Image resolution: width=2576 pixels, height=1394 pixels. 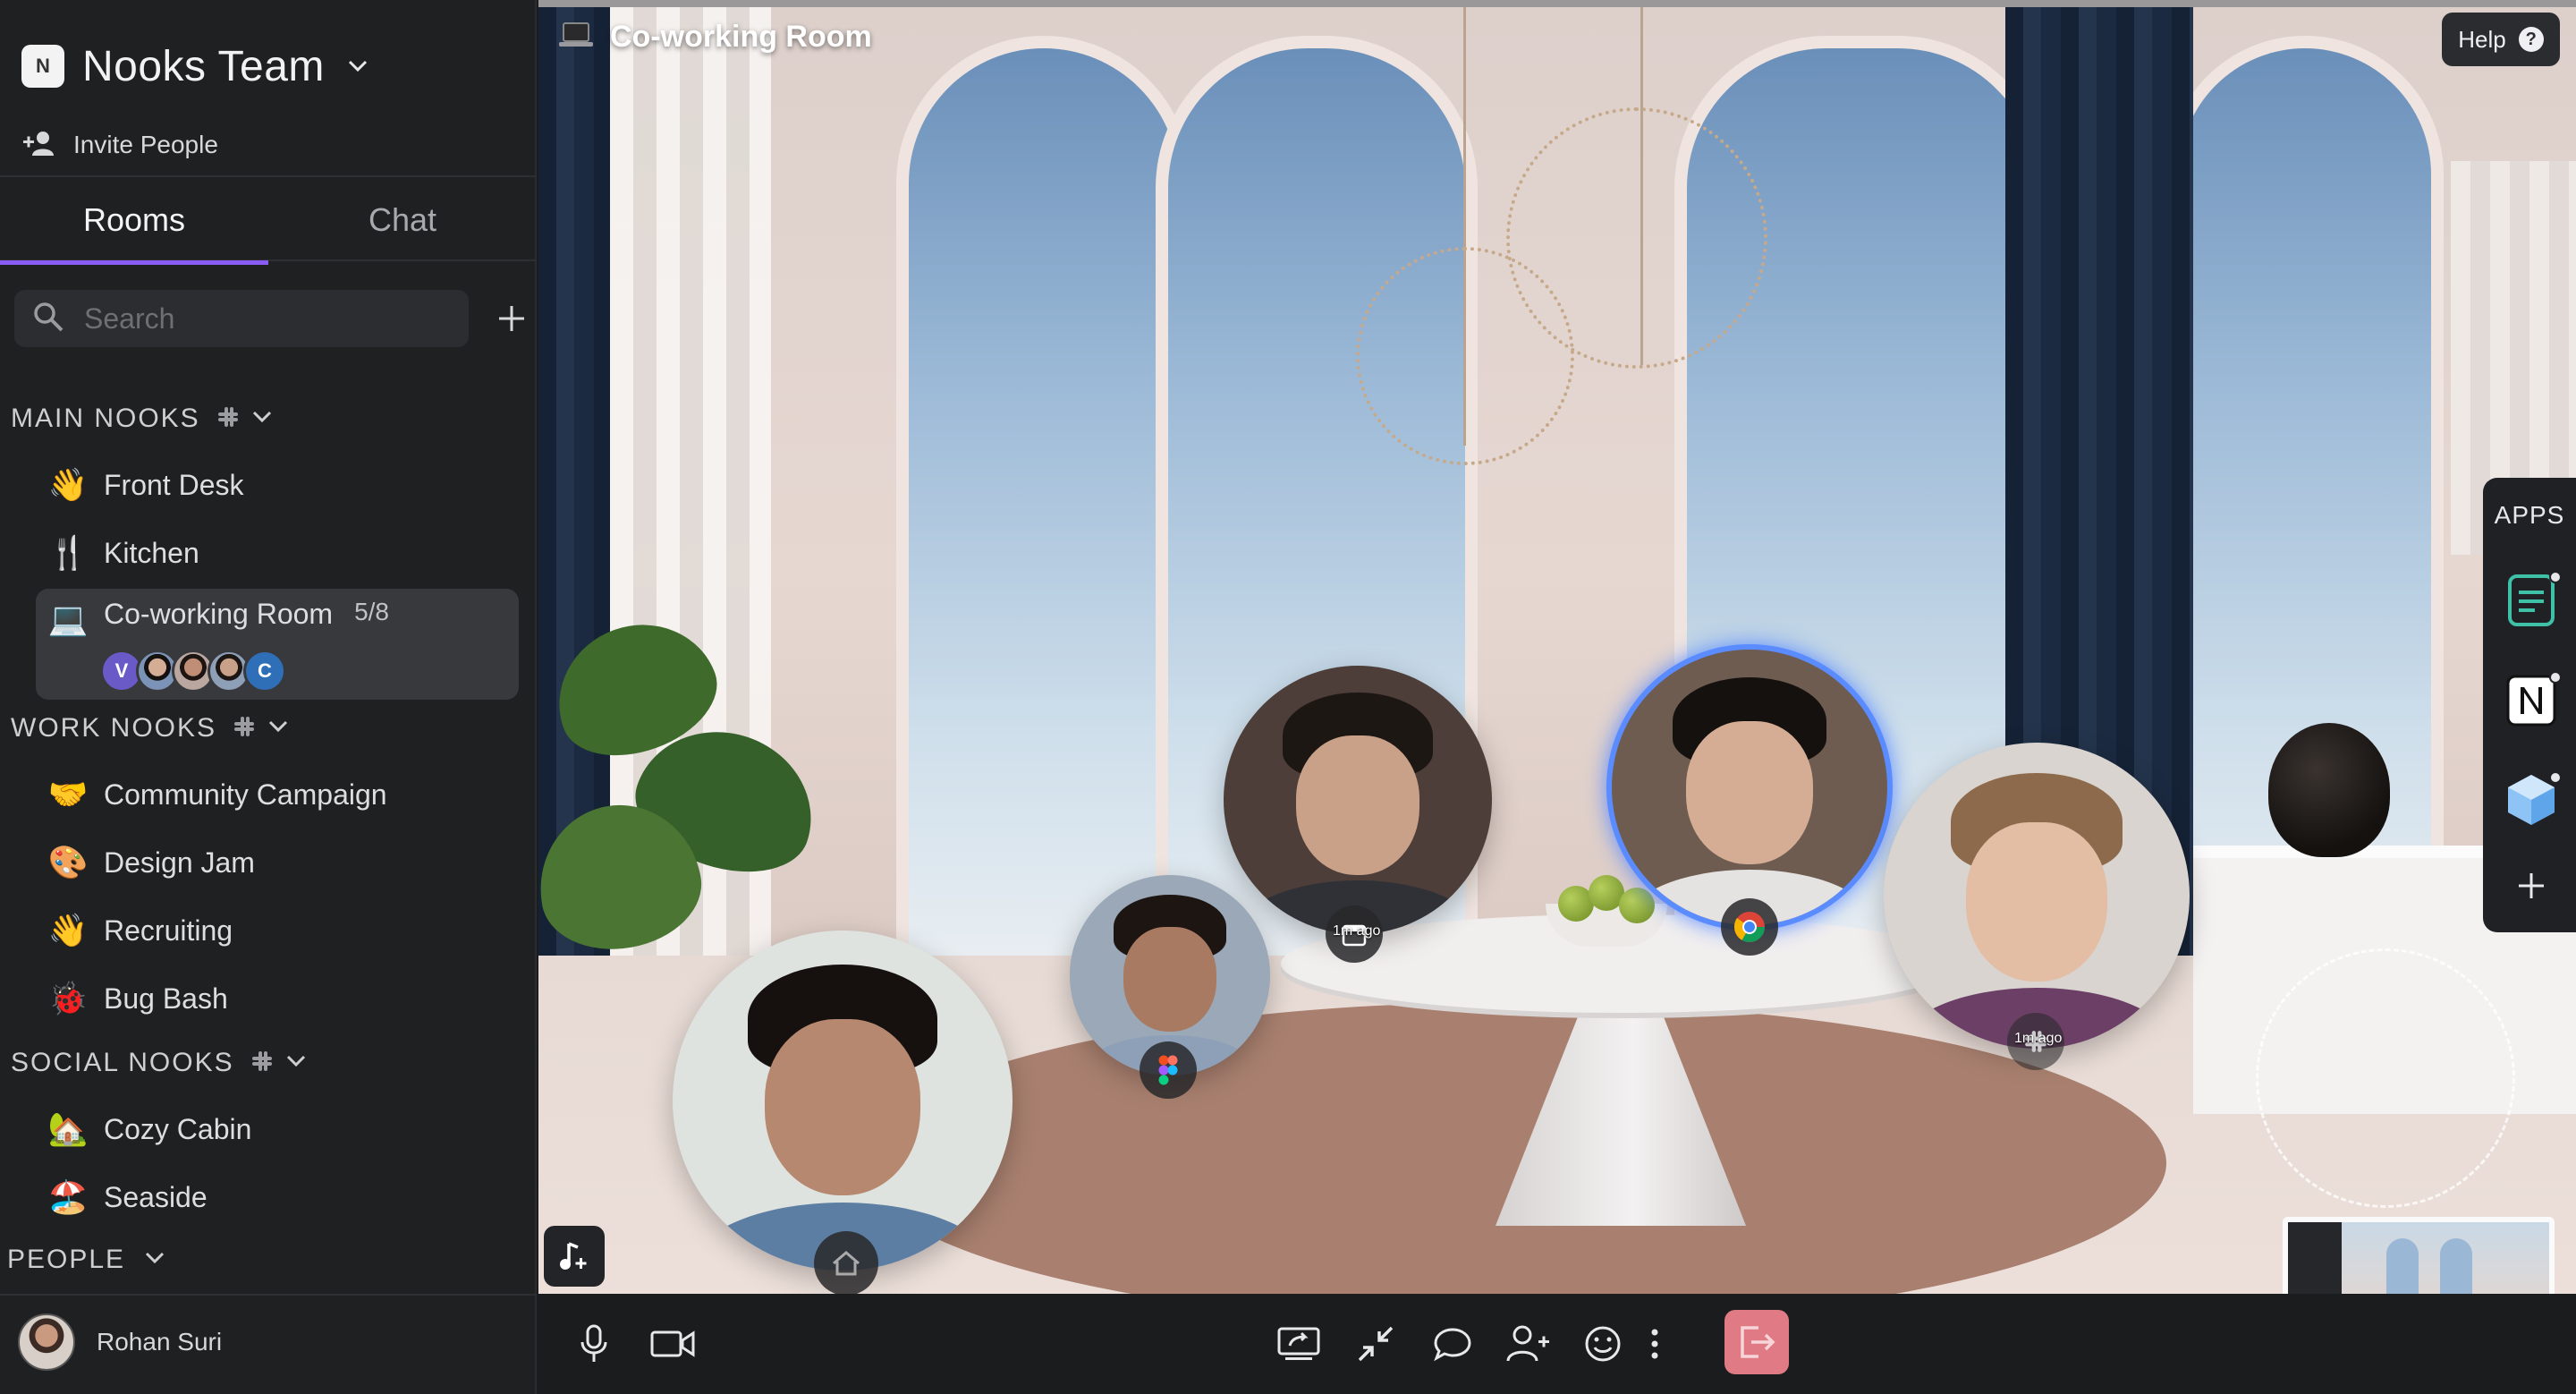 What do you see at coordinates (372, 611) in the screenshot?
I see `room-occupancy: 5/8` at bounding box center [372, 611].